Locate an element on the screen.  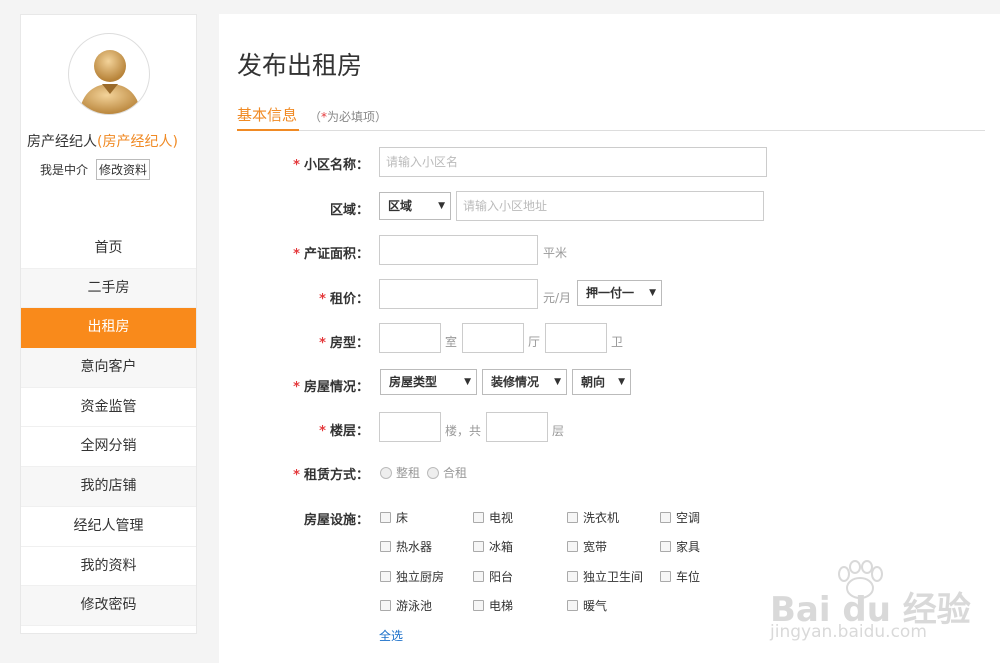
sidebar-item-agent-management: 经纪人管理 is located at coordinates (108, 527).